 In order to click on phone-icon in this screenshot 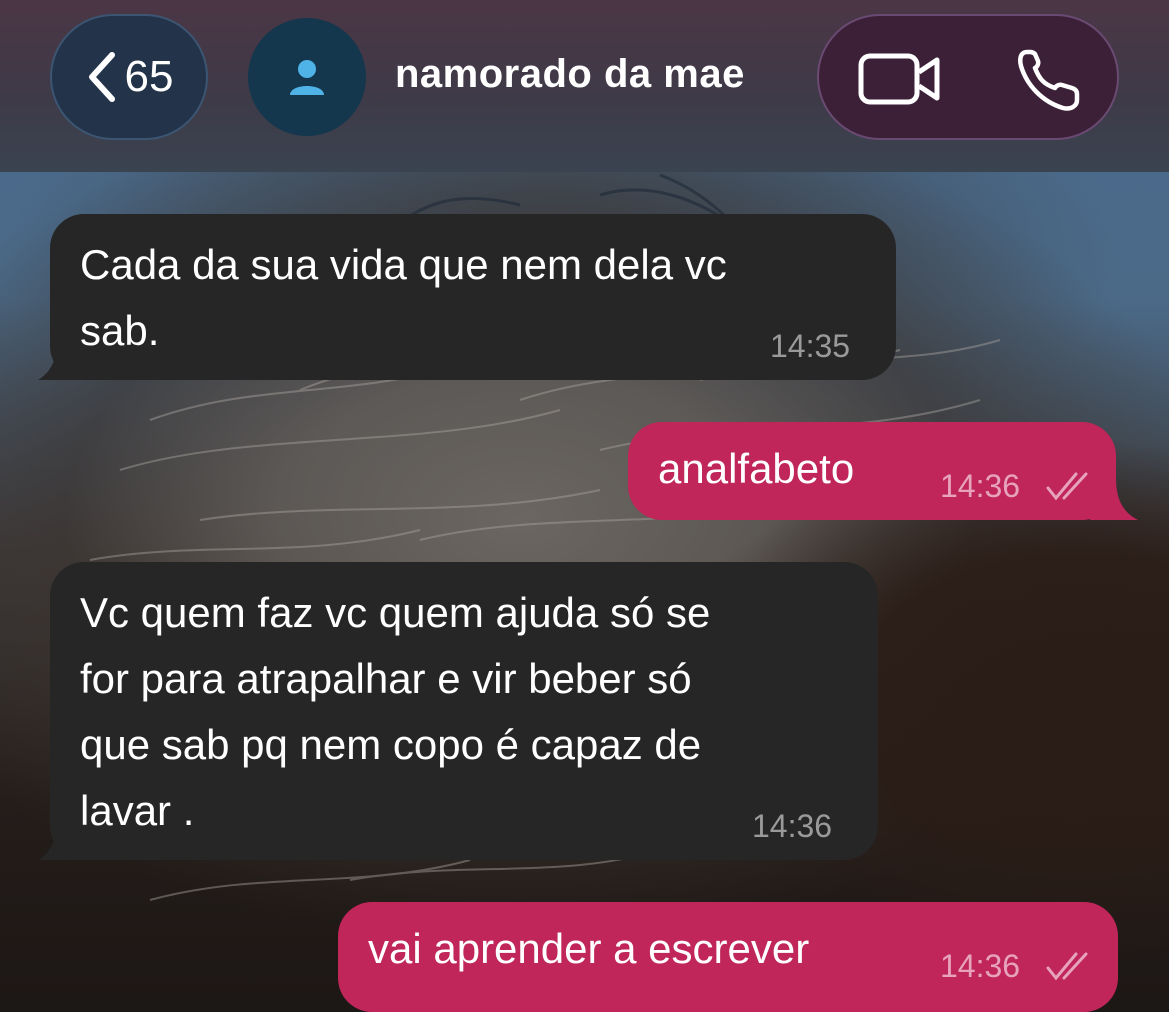, I will do `click(1049, 80)`.